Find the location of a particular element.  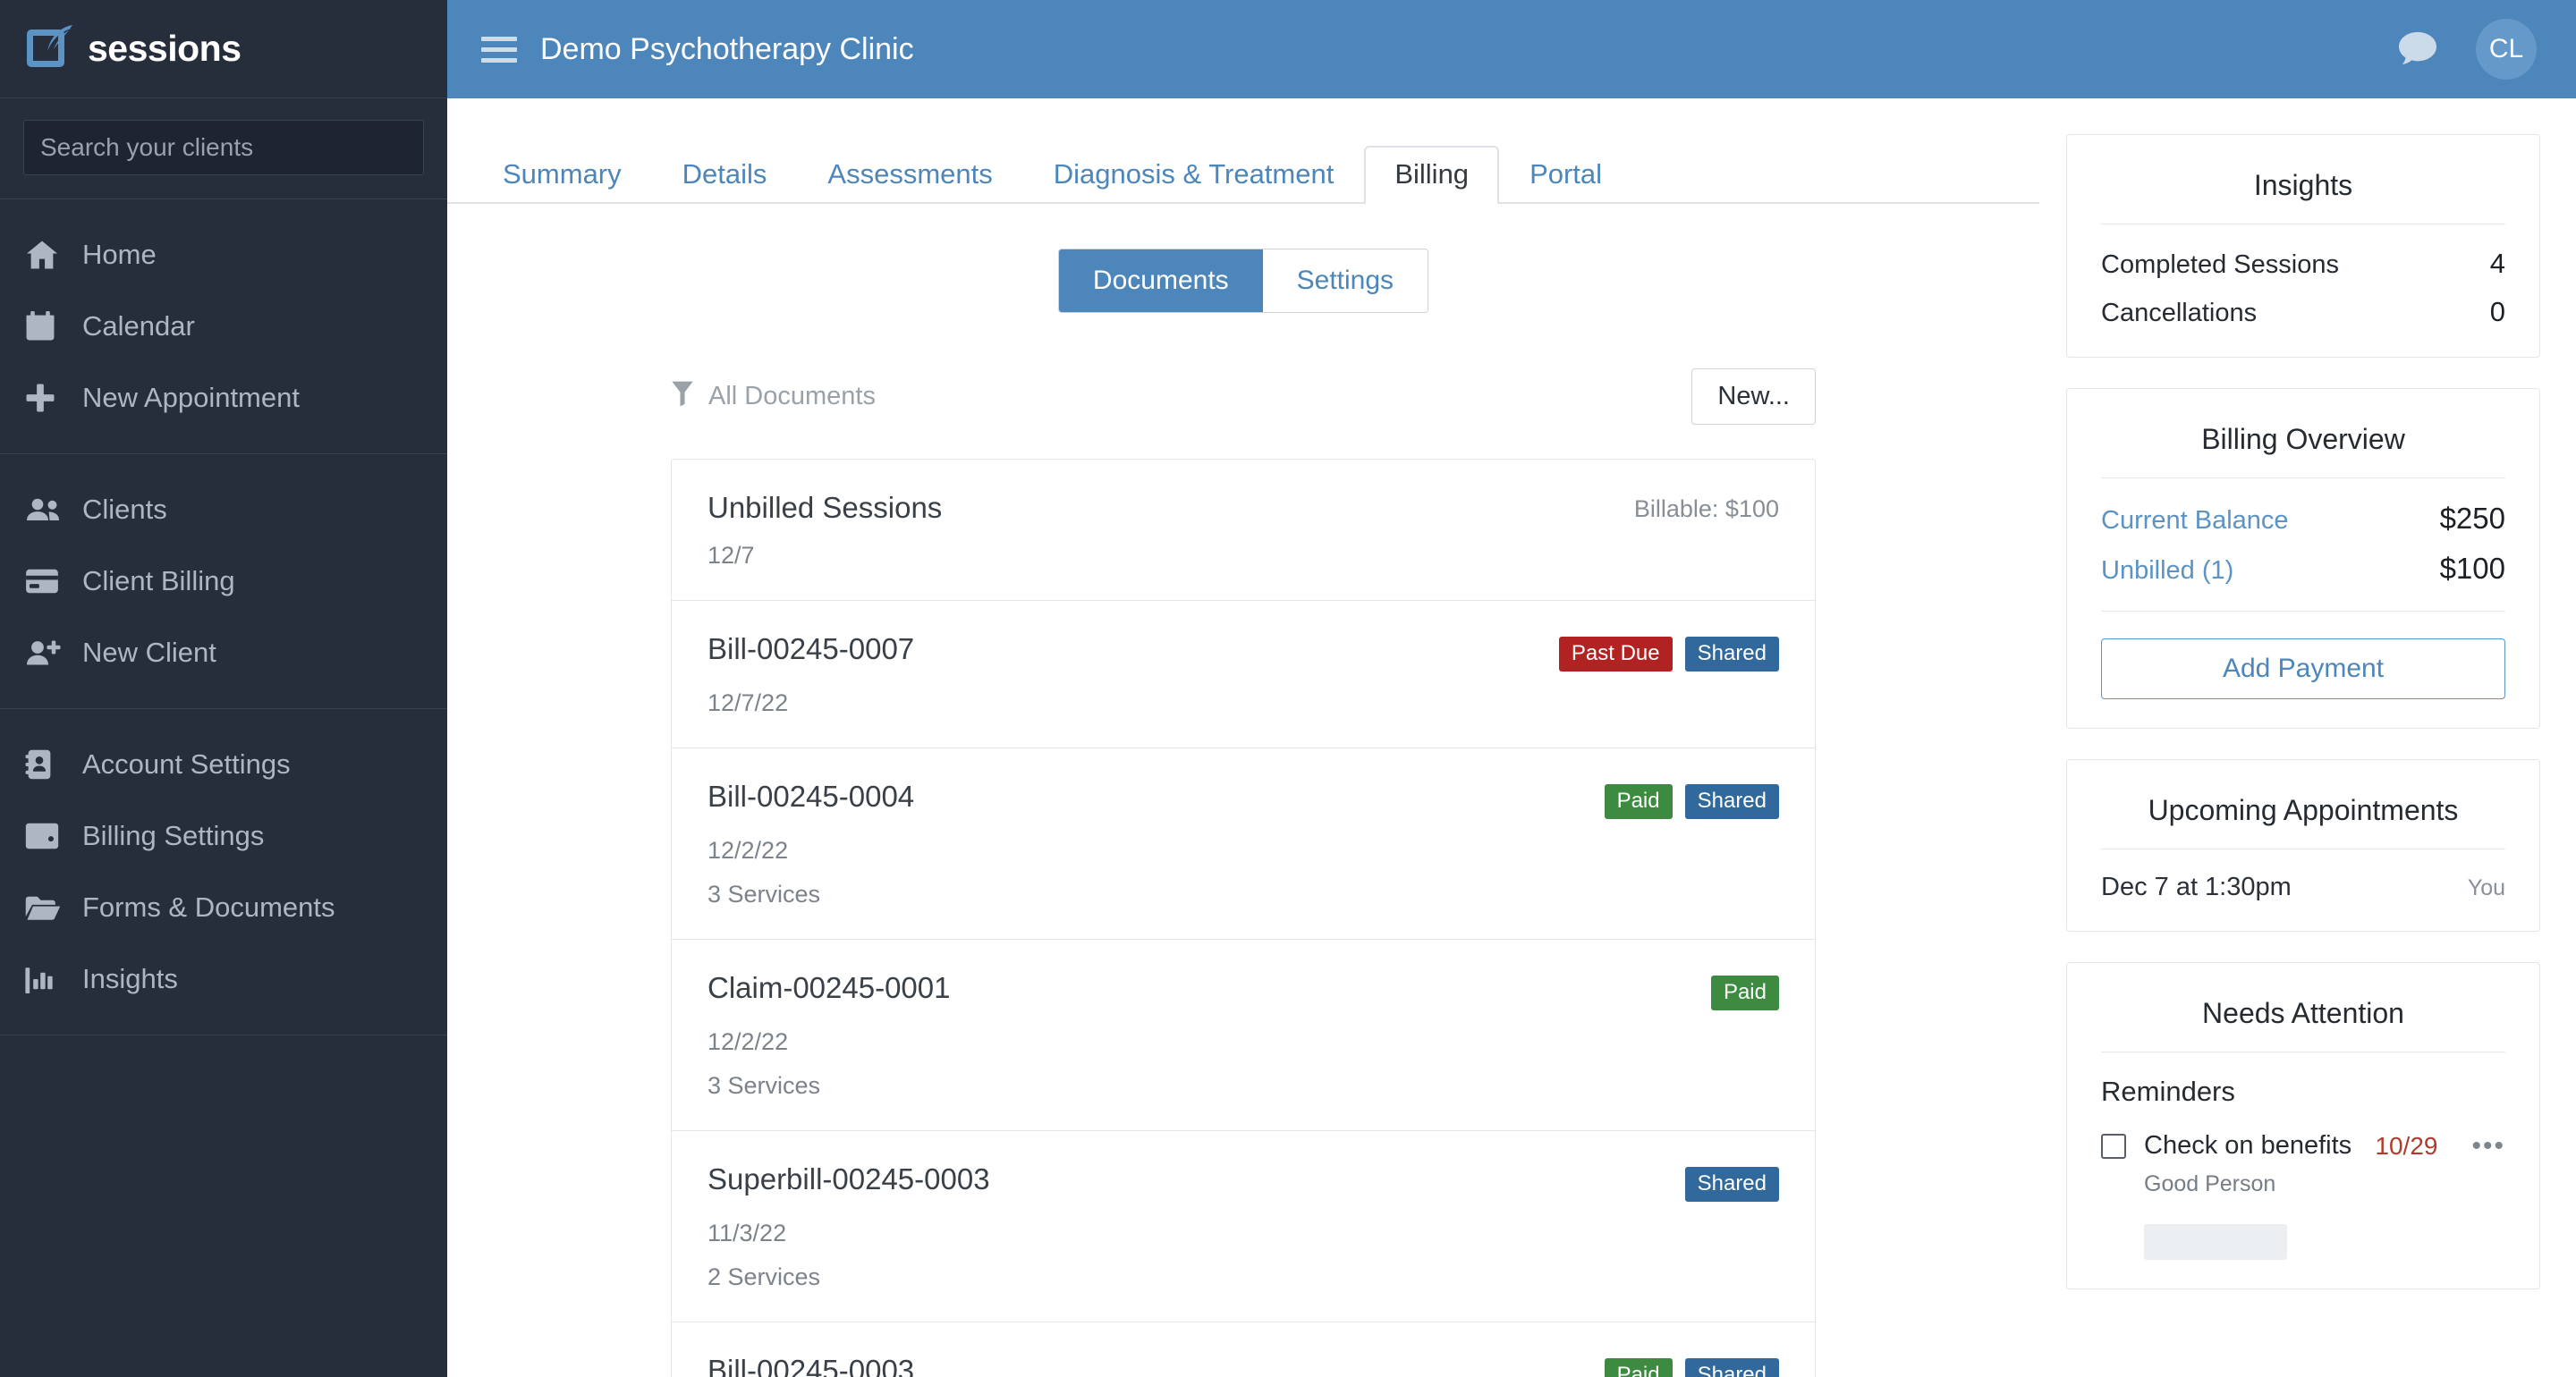

documents-filter: All Documents is located at coordinates (773, 397).